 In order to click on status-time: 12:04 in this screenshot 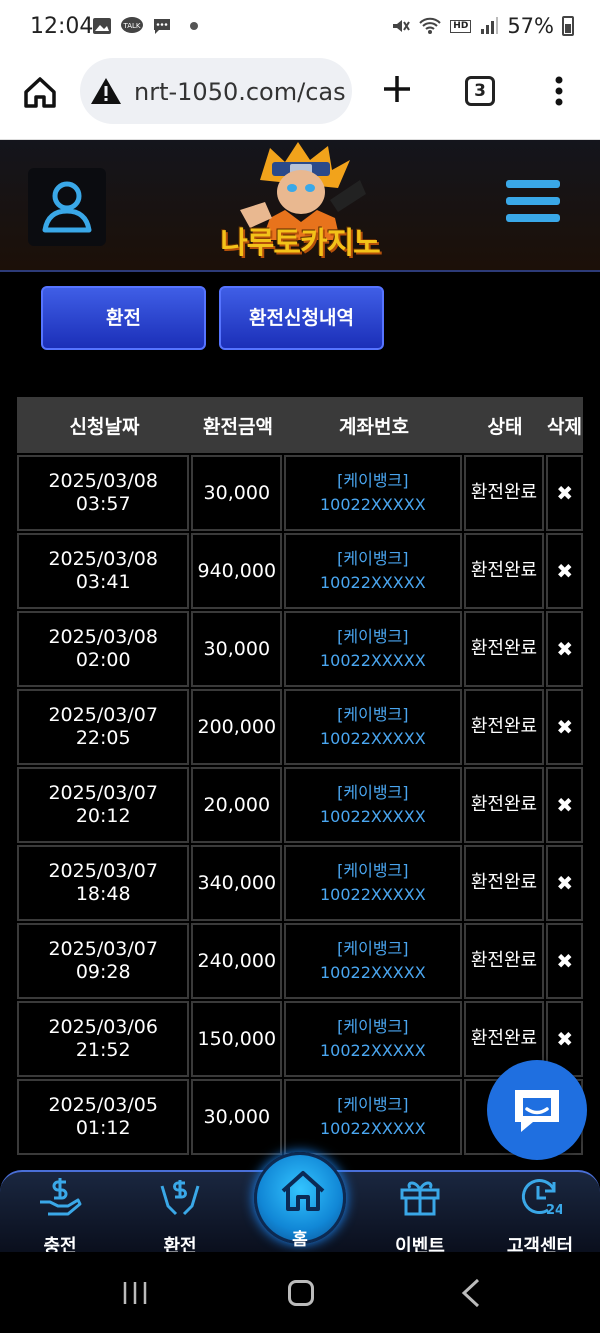, I will do `click(62, 26)`.